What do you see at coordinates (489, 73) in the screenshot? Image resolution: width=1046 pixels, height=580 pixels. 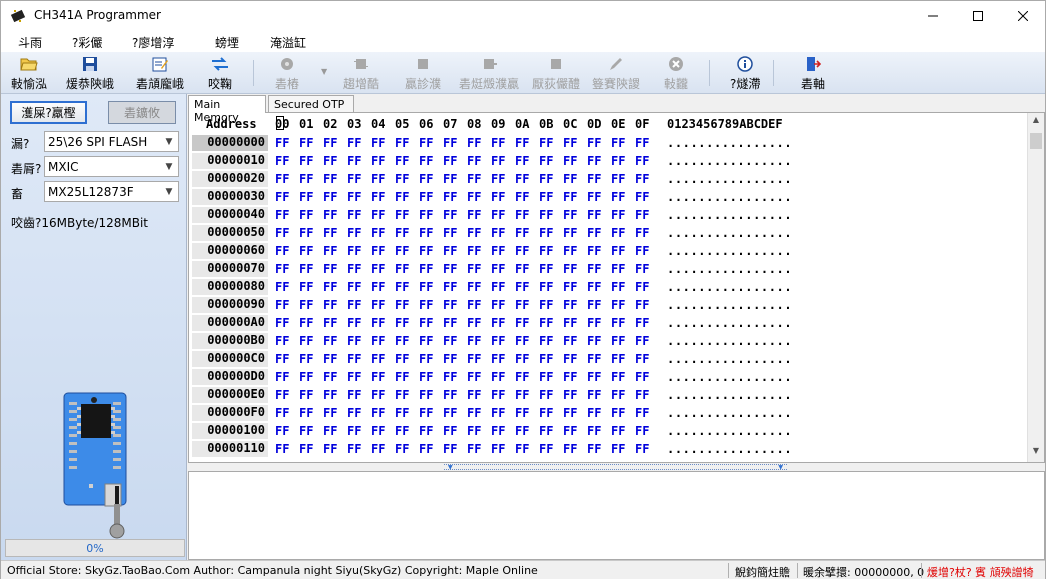 I see `erase-program-button: 砉烶燬濮贏` at bounding box center [489, 73].